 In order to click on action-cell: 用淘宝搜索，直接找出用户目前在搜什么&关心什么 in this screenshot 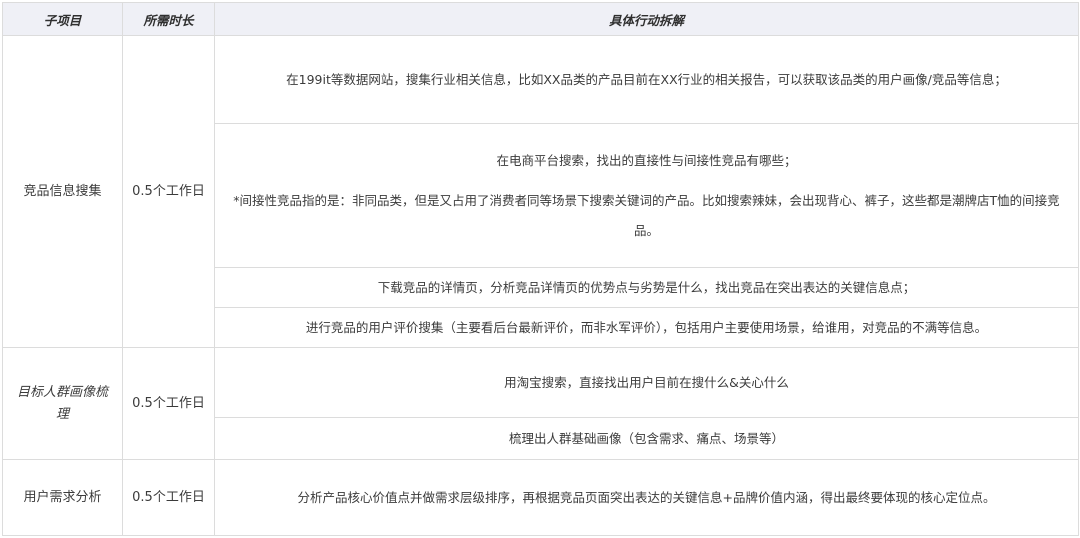, I will do `click(646, 382)`.